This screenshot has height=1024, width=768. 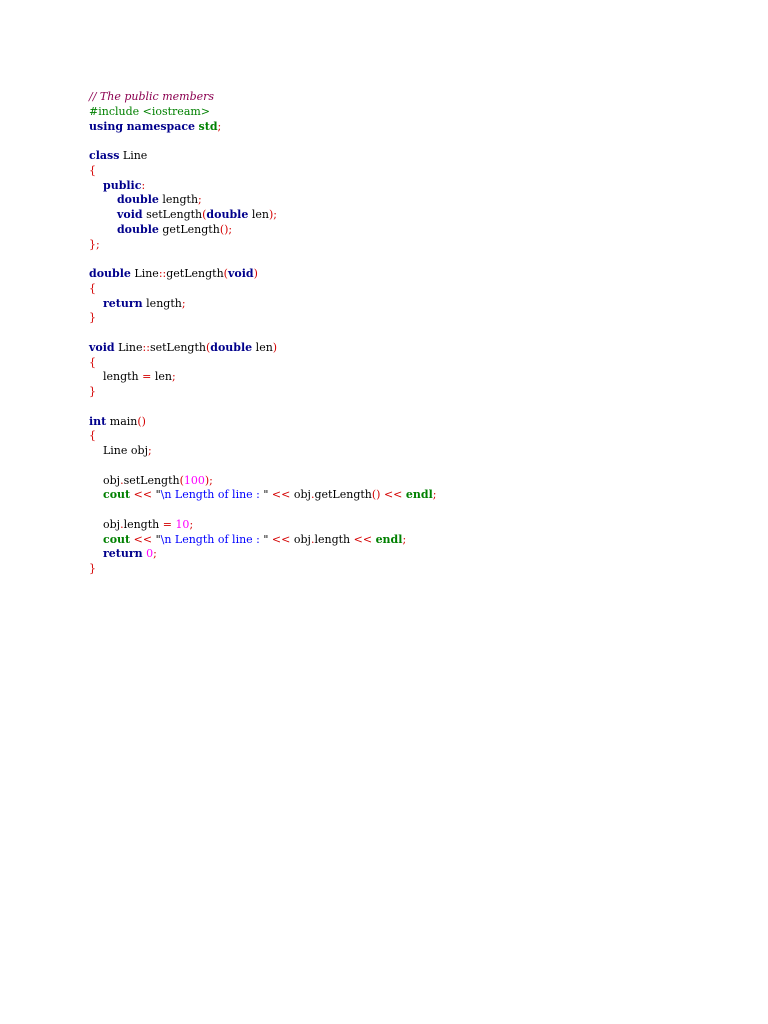 I want to click on code-line: obj.length = 10;, so click(x=263, y=525).